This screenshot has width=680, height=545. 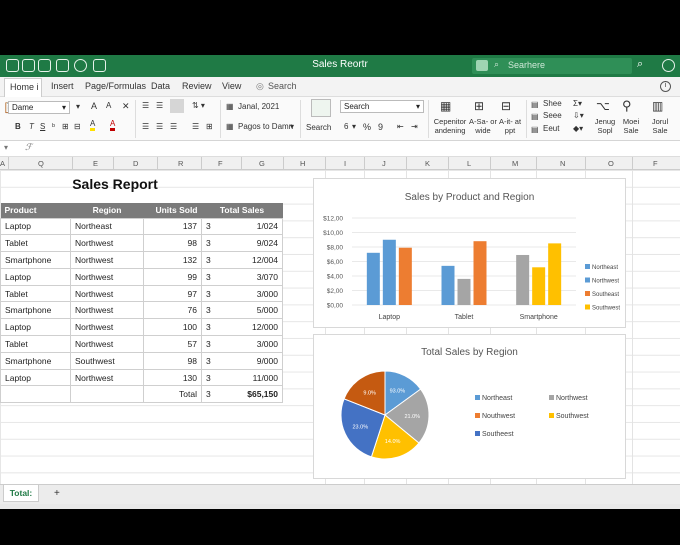 What do you see at coordinates (209, 126) in the screenshot?
I see `wrap-icon: ⊞` at bounding box center [209, 126].